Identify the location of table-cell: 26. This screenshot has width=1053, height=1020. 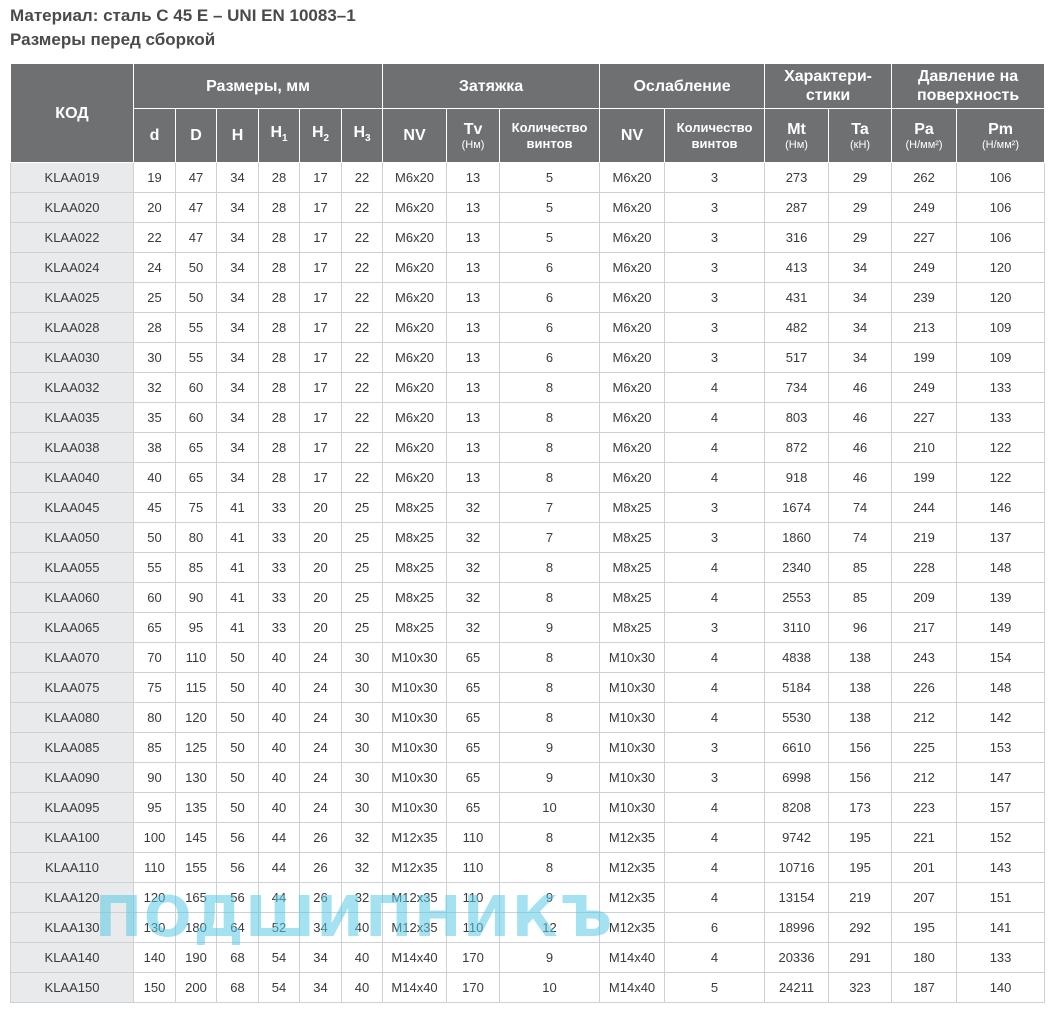
(320, 867).